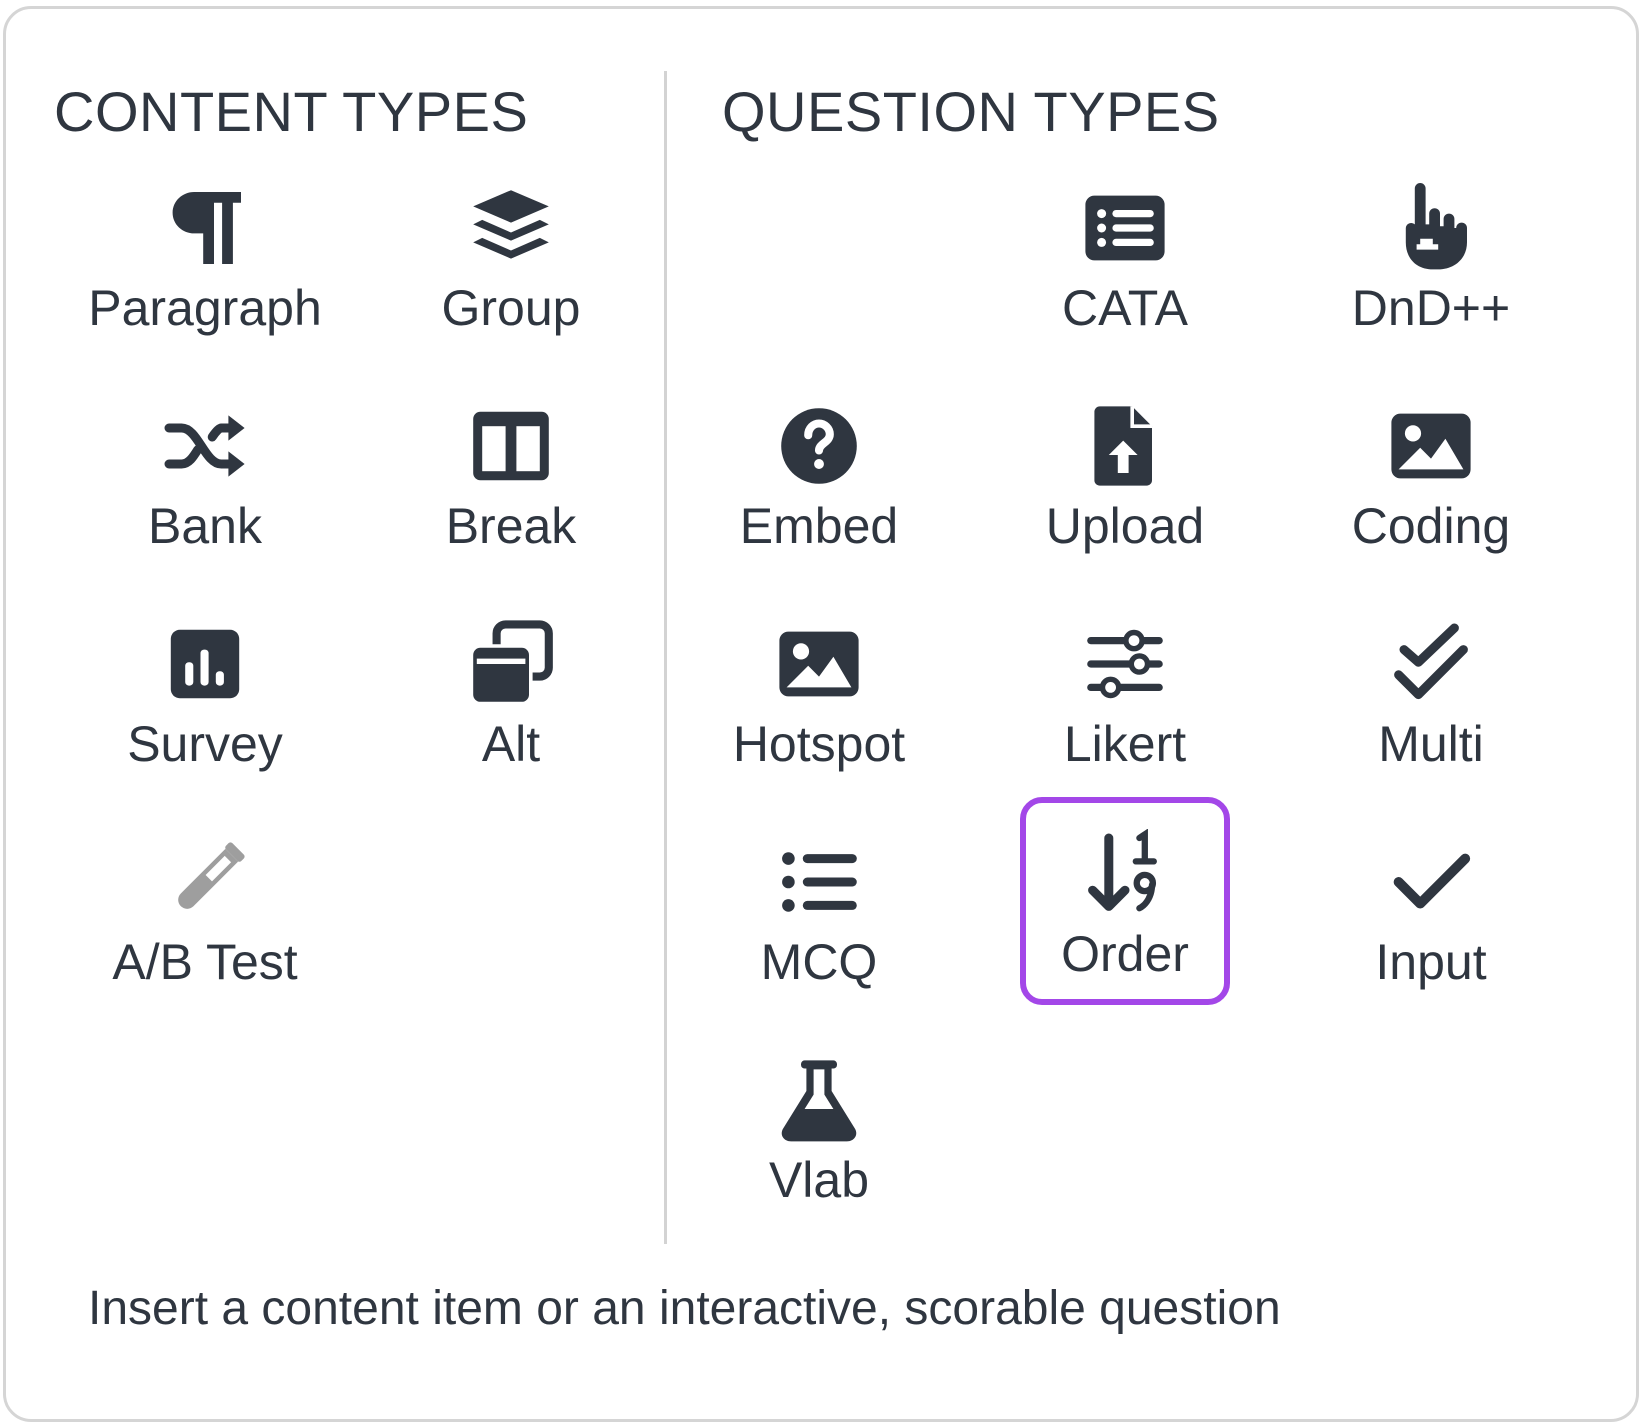 The width and height of the screenshot is (1646, 1428). What do you see at coordinates (205, 882) in the screenshot?
I see `test-tube-icon` at bounding box center [205, 882].